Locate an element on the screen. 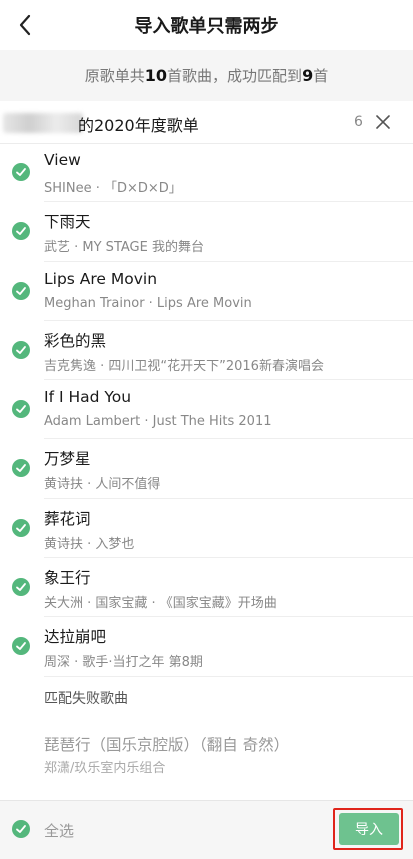 Image resolution: width=413 pixels, height=859 pixels. page-title: 导入歌单只需两步 is located at coordinates (206, 26).